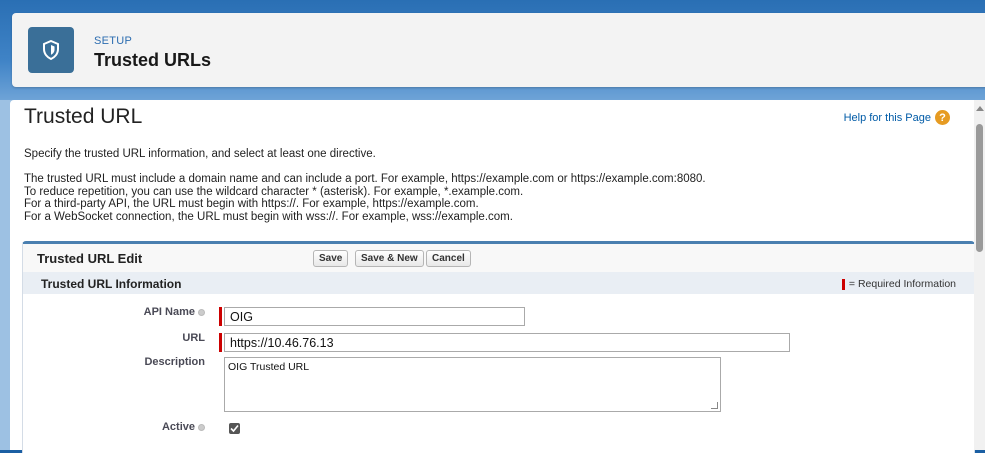  I want to click on help-link: Help for this Page ?, so click(897, 117).